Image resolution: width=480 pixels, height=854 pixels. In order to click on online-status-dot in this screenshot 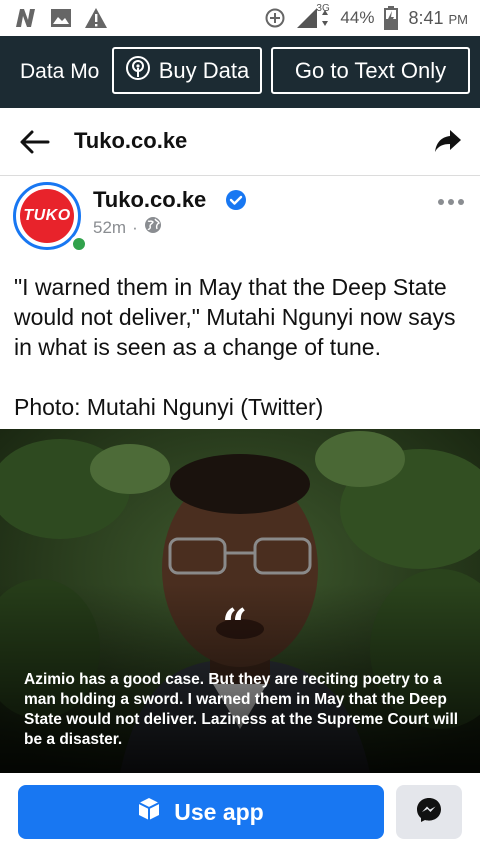, I will do `click(79, 244)`.